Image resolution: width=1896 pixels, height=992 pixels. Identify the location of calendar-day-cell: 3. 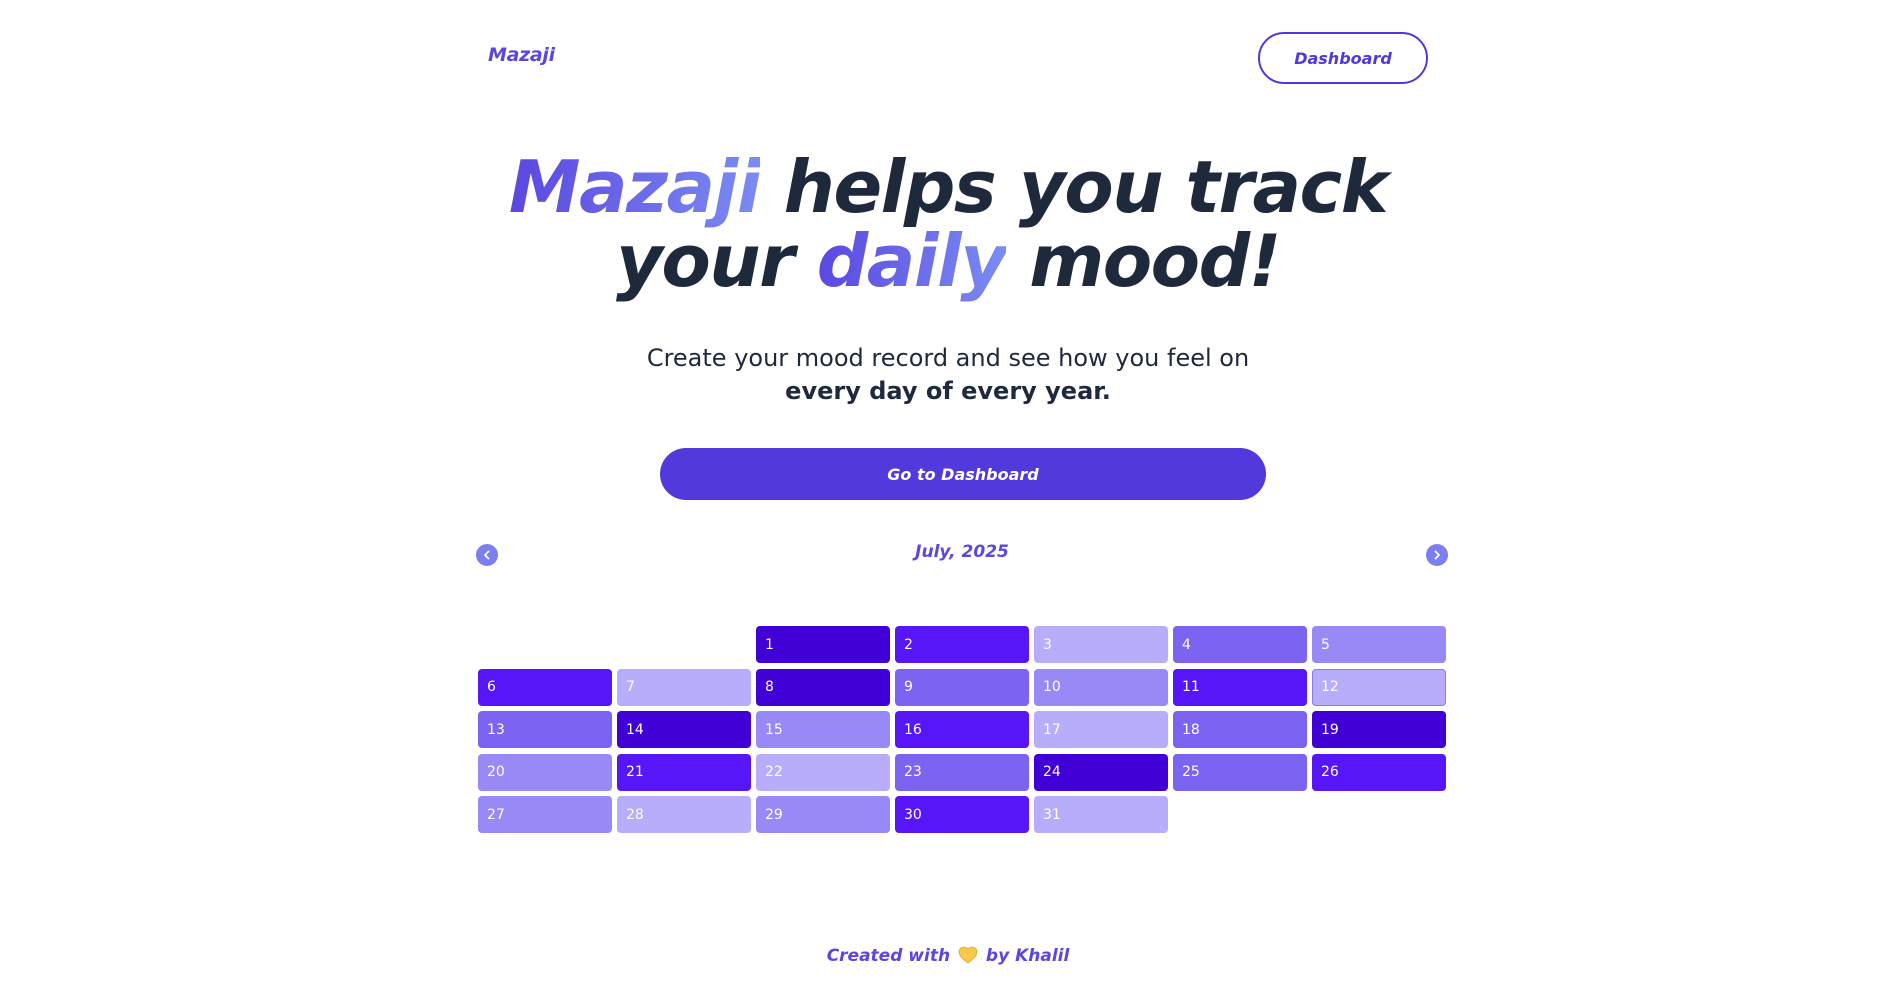
(1101, 644).